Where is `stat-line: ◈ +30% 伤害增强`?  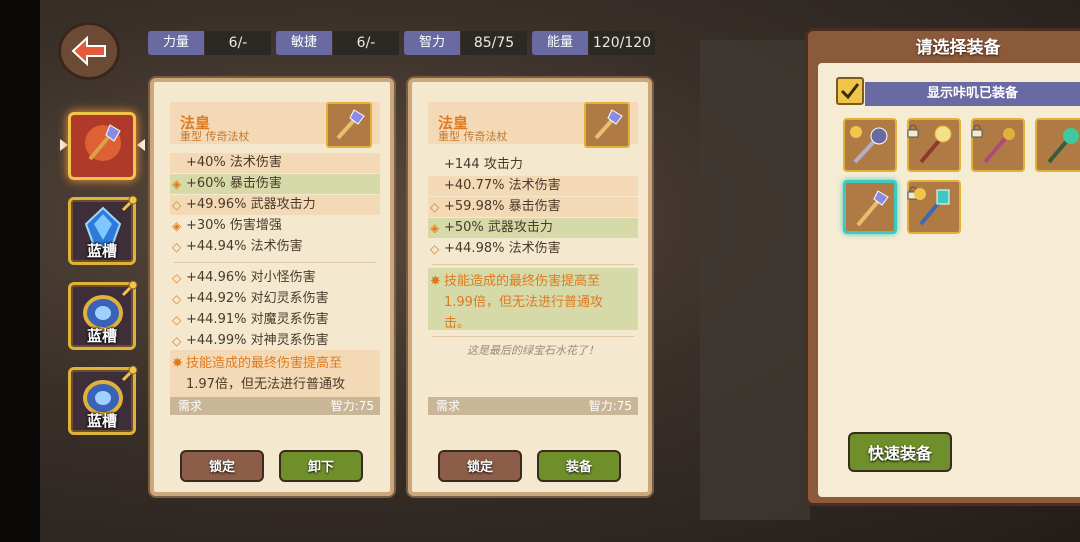
stat-line: ◈ +30% 伤害增强 is located at coordinates (275, 226).